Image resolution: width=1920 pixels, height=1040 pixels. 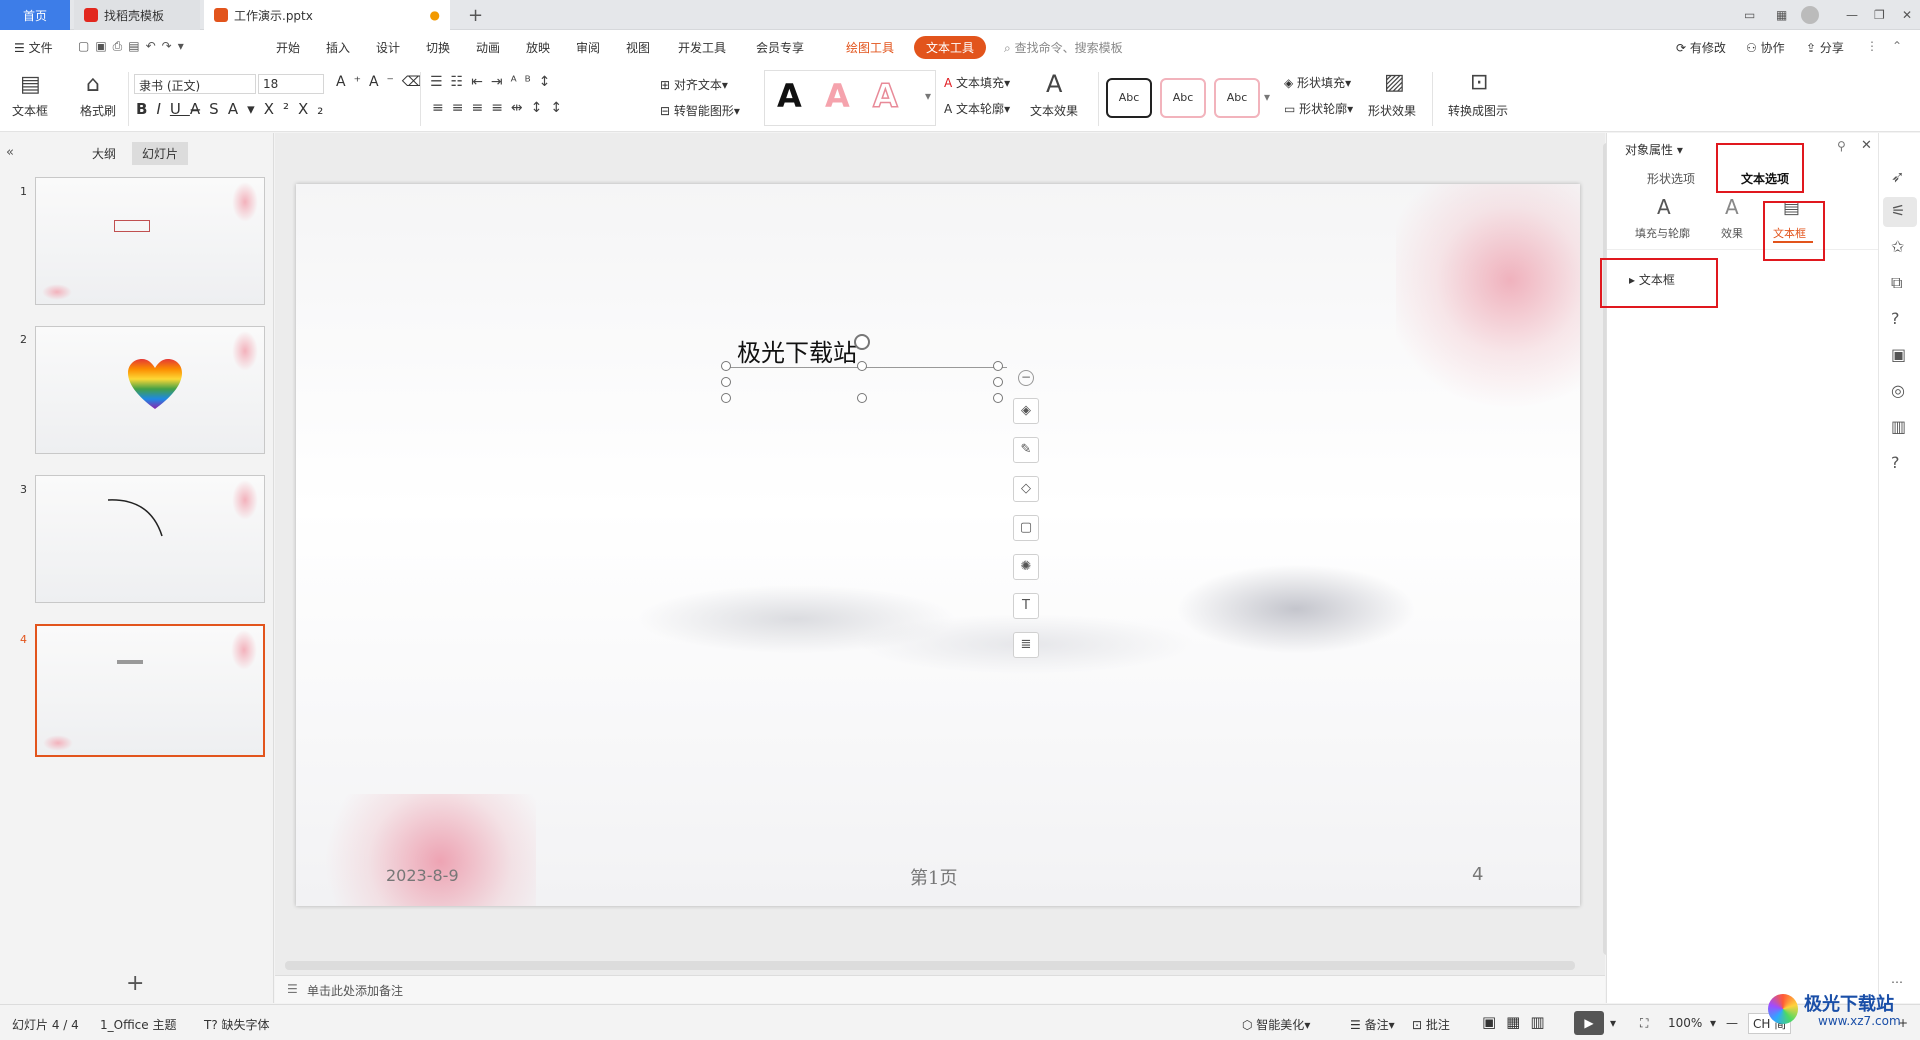 I want to click on convert-diagram-button: 转换成图示, so click(x=1478, y=110).